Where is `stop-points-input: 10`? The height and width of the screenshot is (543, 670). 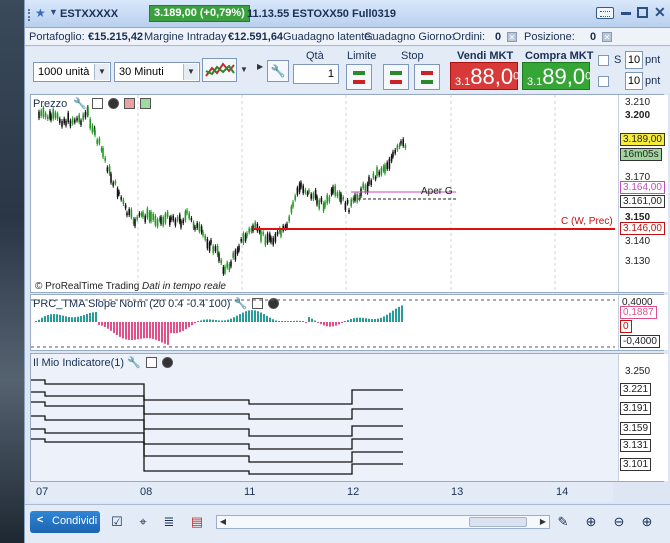 stop-points-input: 10 is located at coordinates (634, 60).